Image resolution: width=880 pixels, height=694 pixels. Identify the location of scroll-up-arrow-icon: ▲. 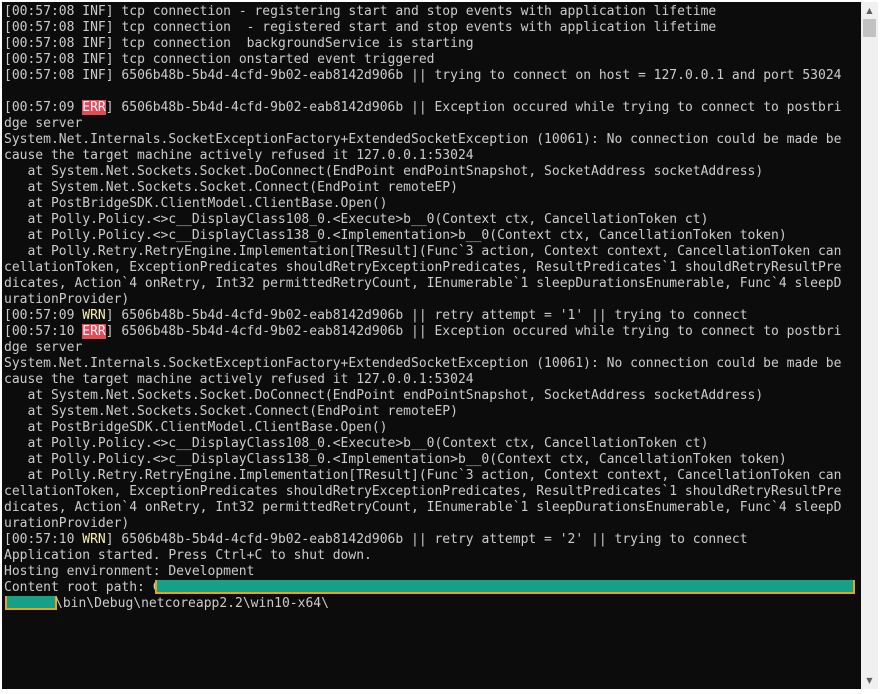
(869, 10).